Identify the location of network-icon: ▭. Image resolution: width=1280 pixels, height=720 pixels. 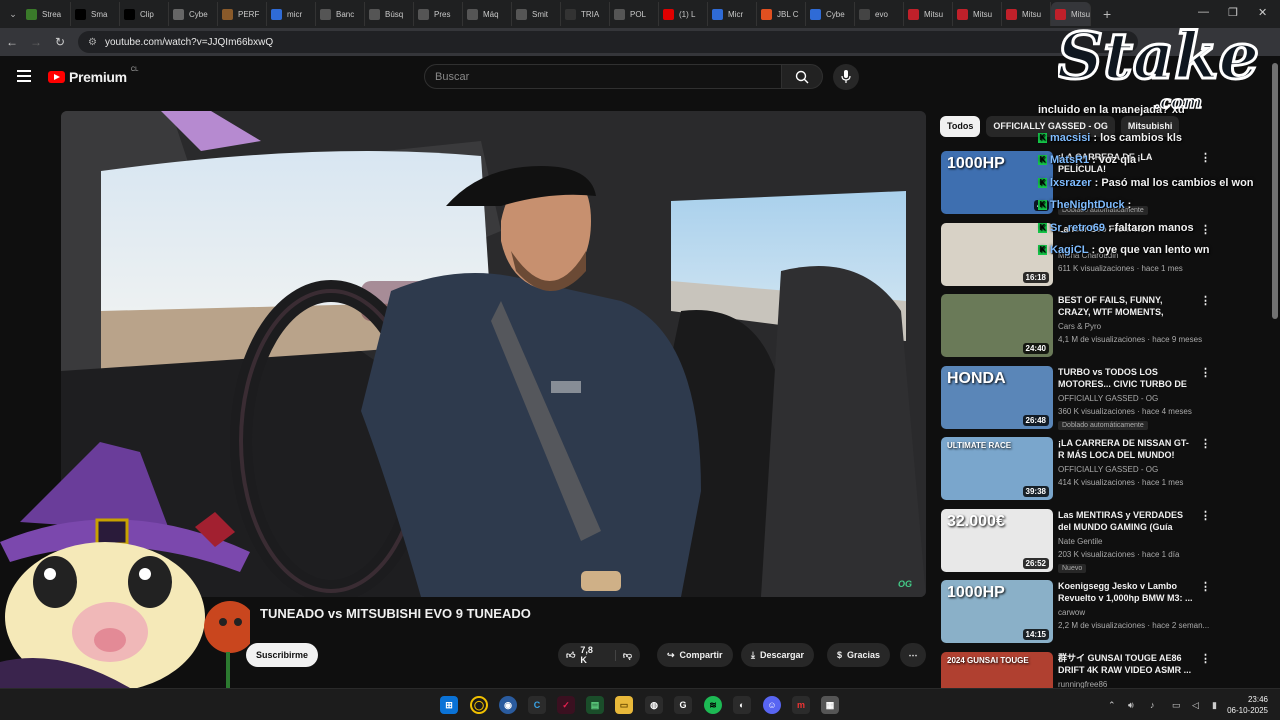
(1176, 705).